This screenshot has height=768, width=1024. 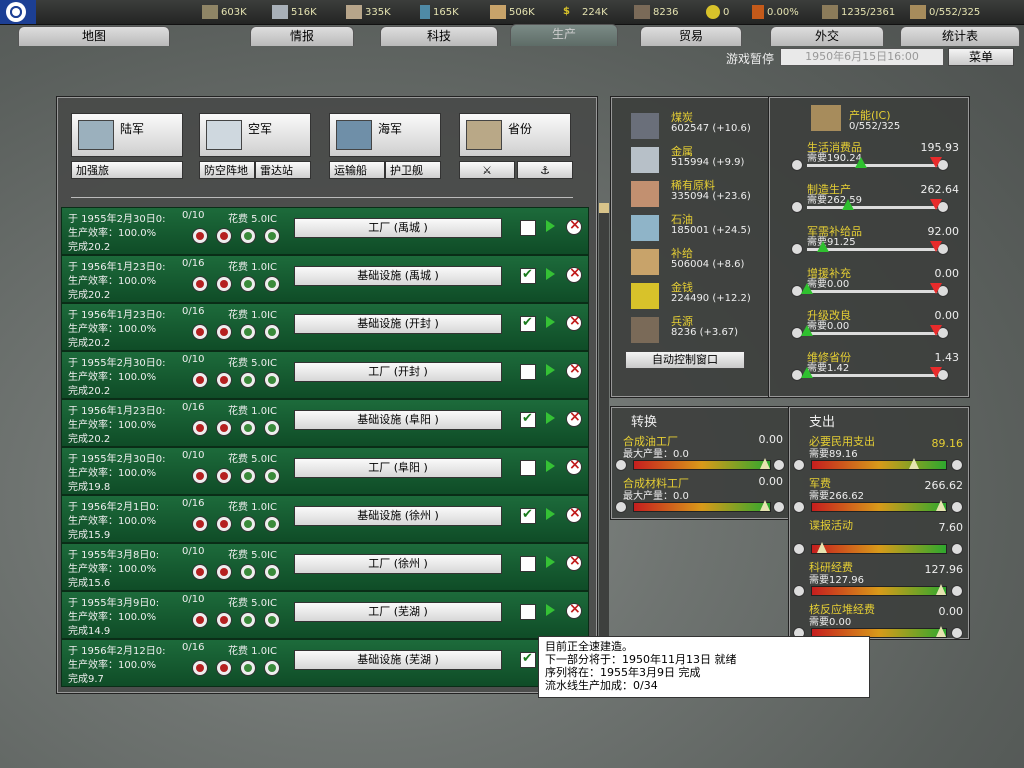 What do you see at coordinates (398, 660) in the screenshot?
I see `row-name-button: 基础设施 (芜湖 )` at bounding box center [398, 660].